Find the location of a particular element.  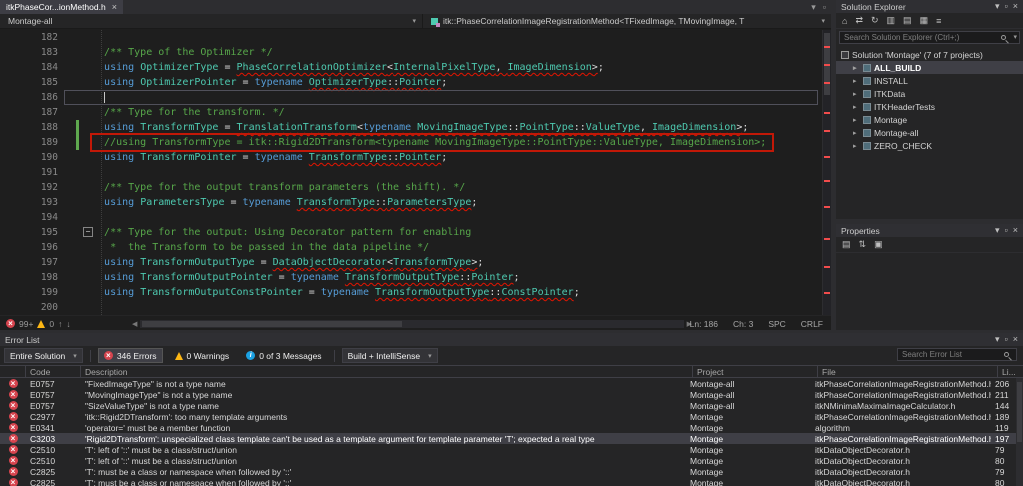

error-search-input is located at coordinates (957, 354).